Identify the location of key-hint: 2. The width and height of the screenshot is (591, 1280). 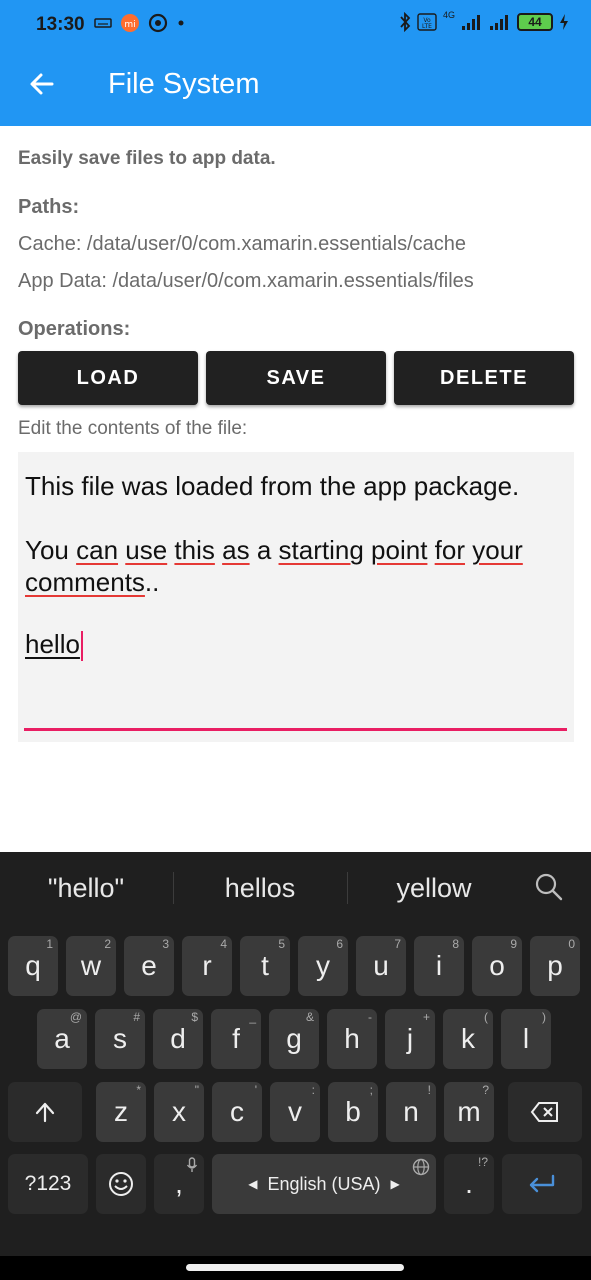
(107, 944).